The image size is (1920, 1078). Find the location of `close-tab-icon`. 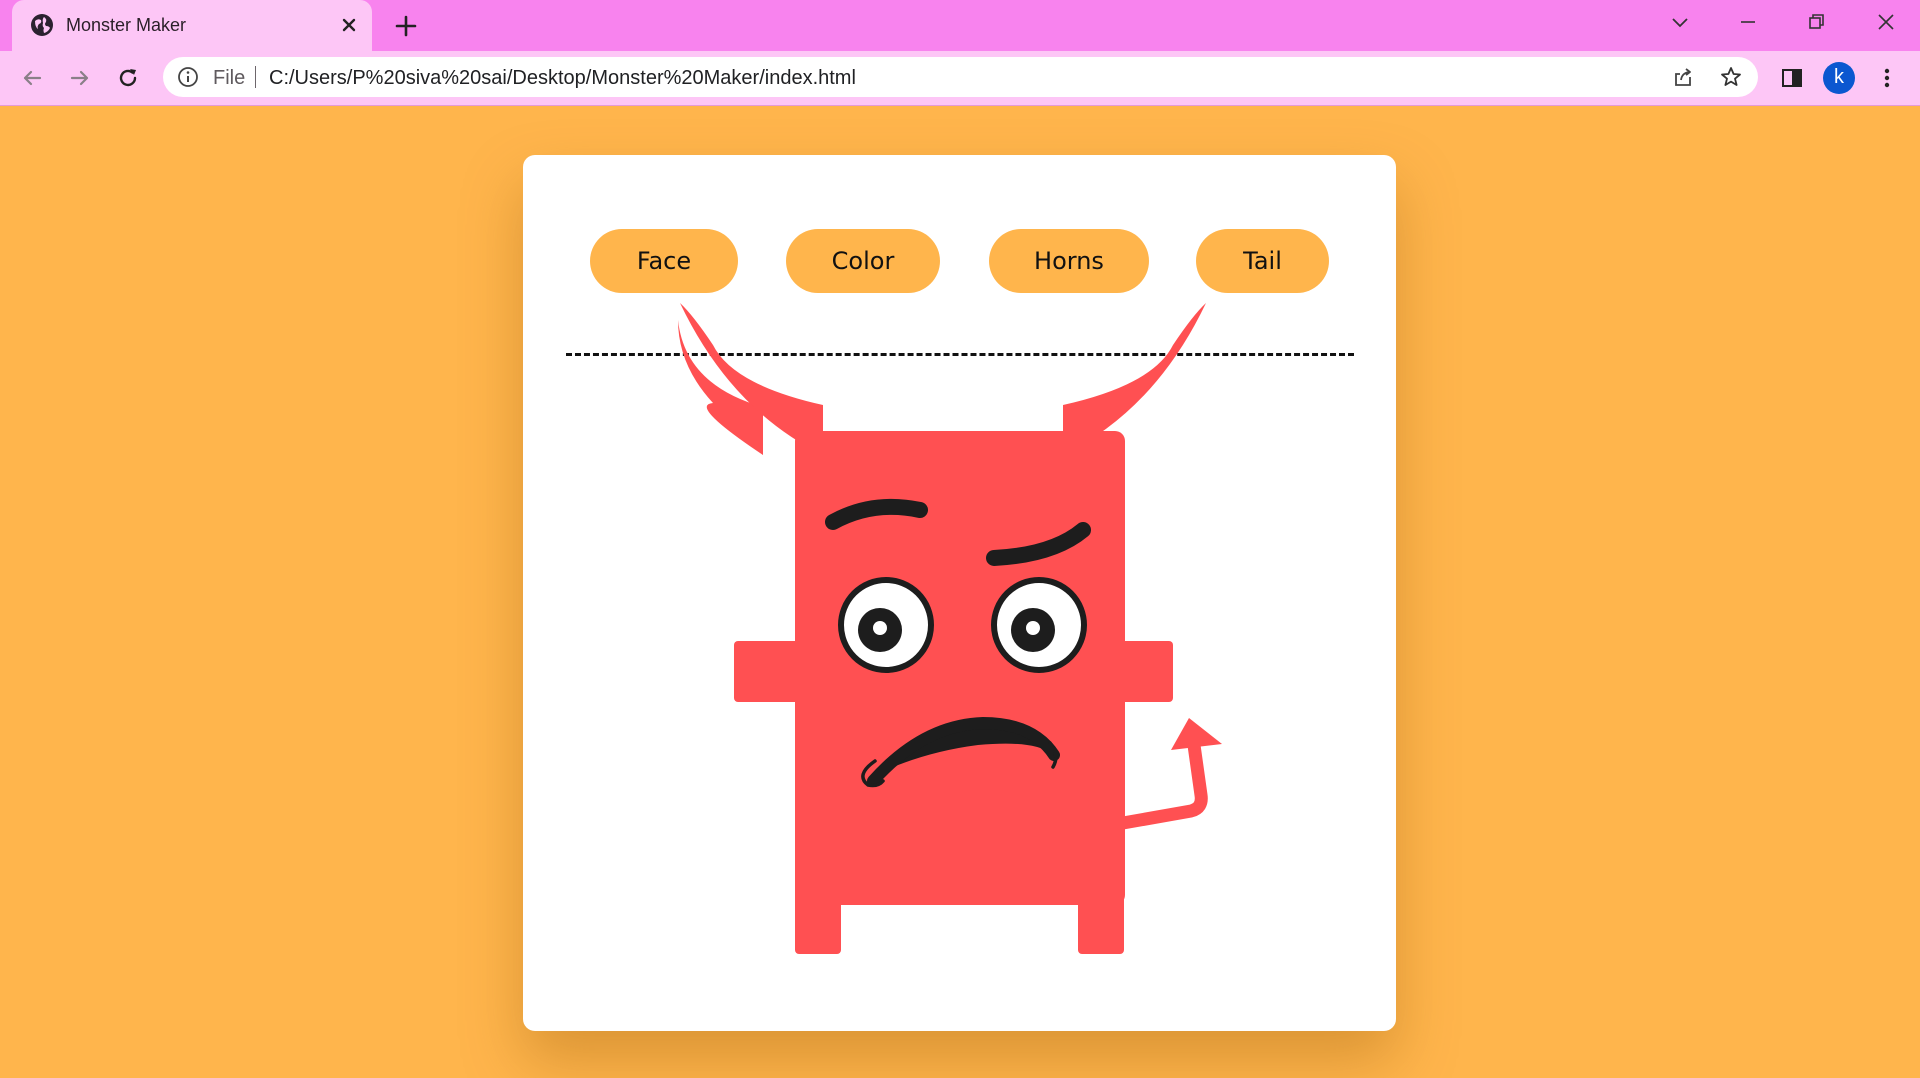

close-tab-icon is located at coordinates (349, 25).